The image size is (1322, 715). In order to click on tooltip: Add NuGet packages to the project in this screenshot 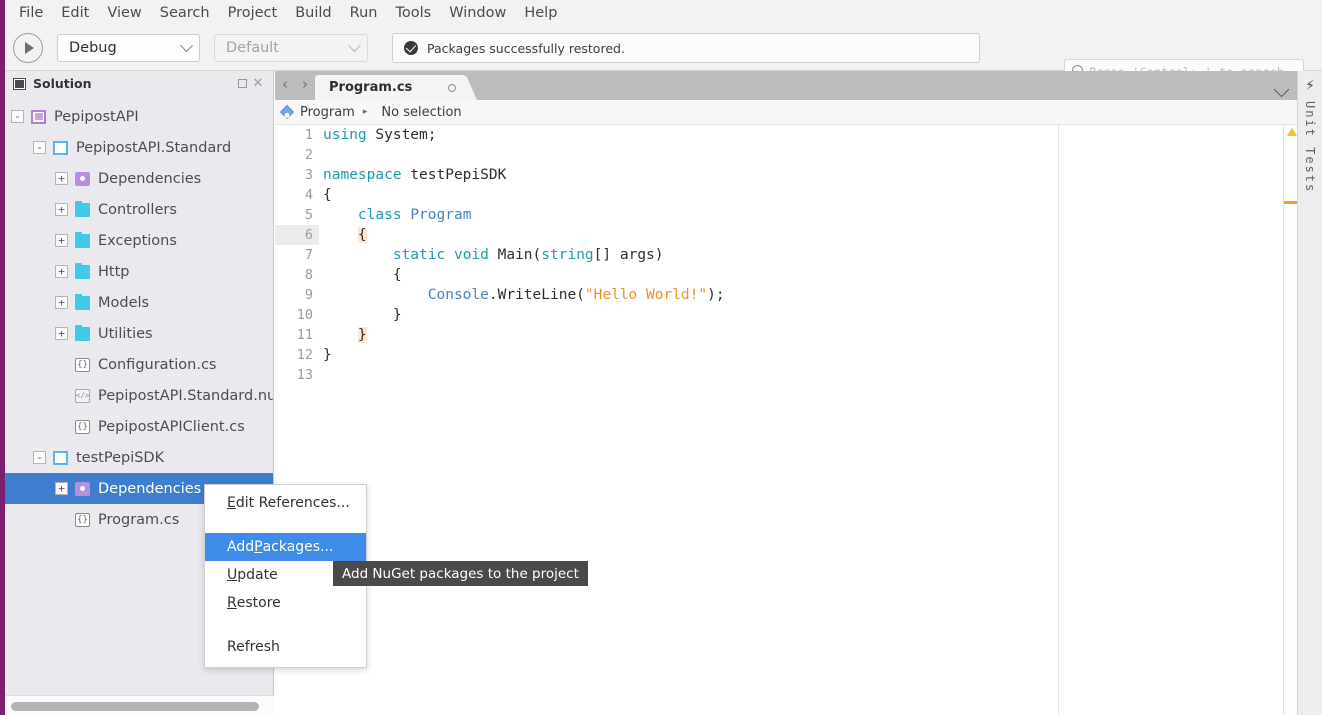, I will do `click(460, 573)`.